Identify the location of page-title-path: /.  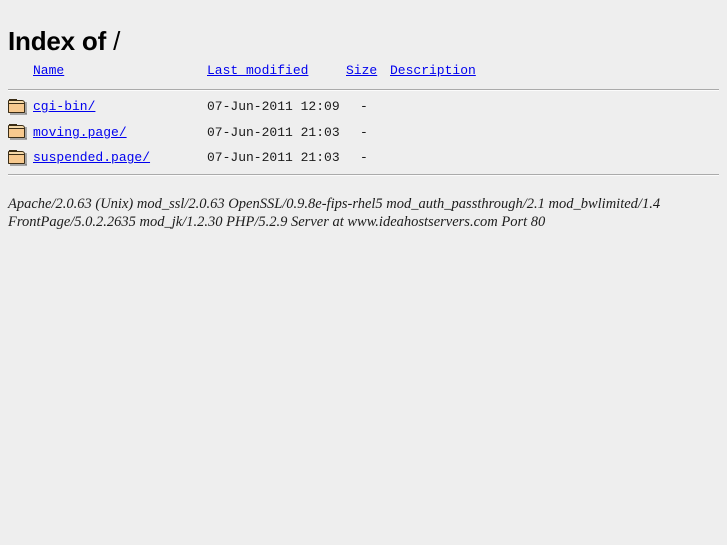
(113, 41).